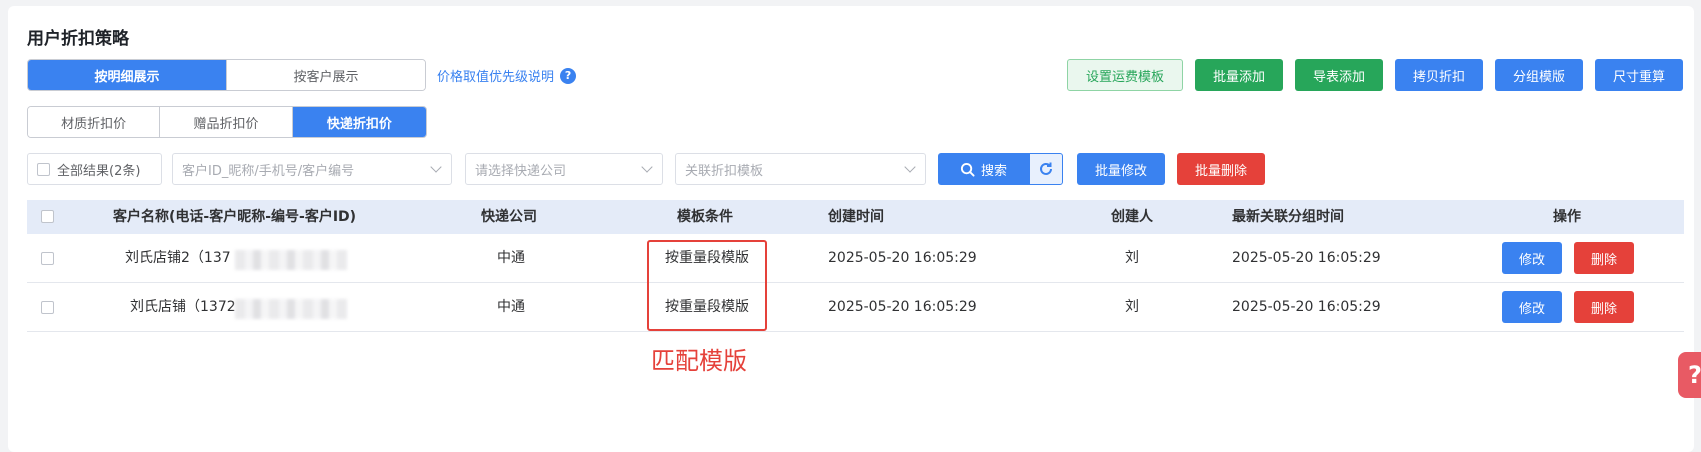  Describe the element at coordinates (99, 171) in the screenshot. I see `all-results-label: 全部结果(2条)` at that location.